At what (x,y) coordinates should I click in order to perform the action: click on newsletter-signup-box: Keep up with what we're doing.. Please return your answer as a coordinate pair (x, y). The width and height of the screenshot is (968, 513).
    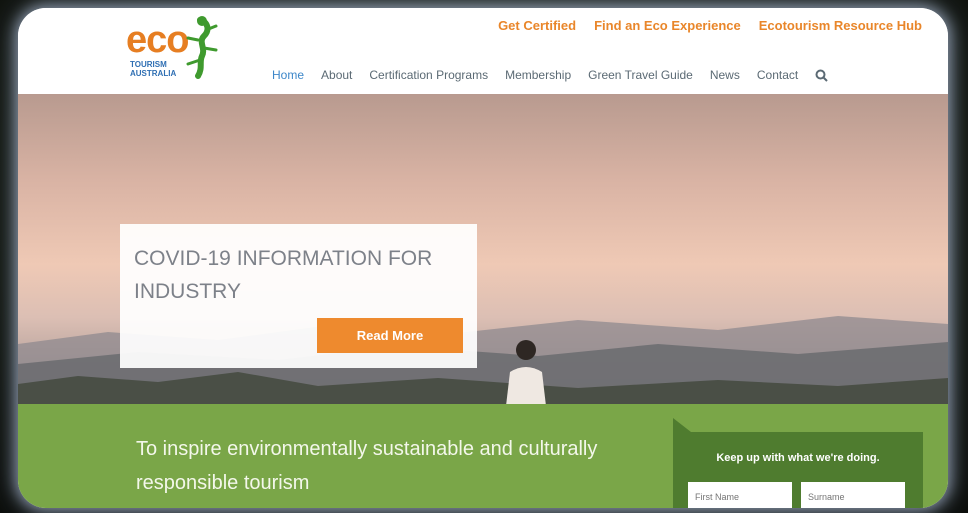
    Looking at the image, I should click on (798, 470).